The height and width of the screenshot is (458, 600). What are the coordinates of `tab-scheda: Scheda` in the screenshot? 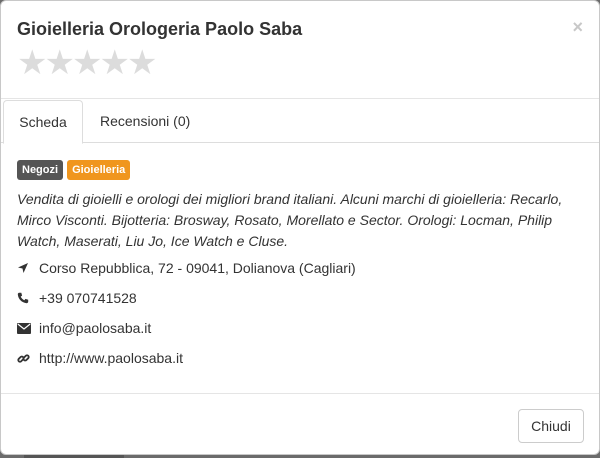 It's located at (43, 122).